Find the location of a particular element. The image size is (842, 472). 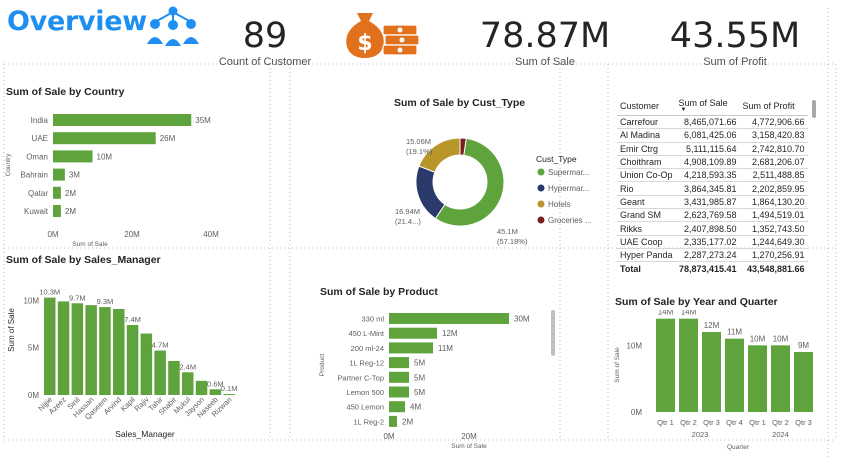

cell-customer: Rikks is located at coordinates (646, 228).